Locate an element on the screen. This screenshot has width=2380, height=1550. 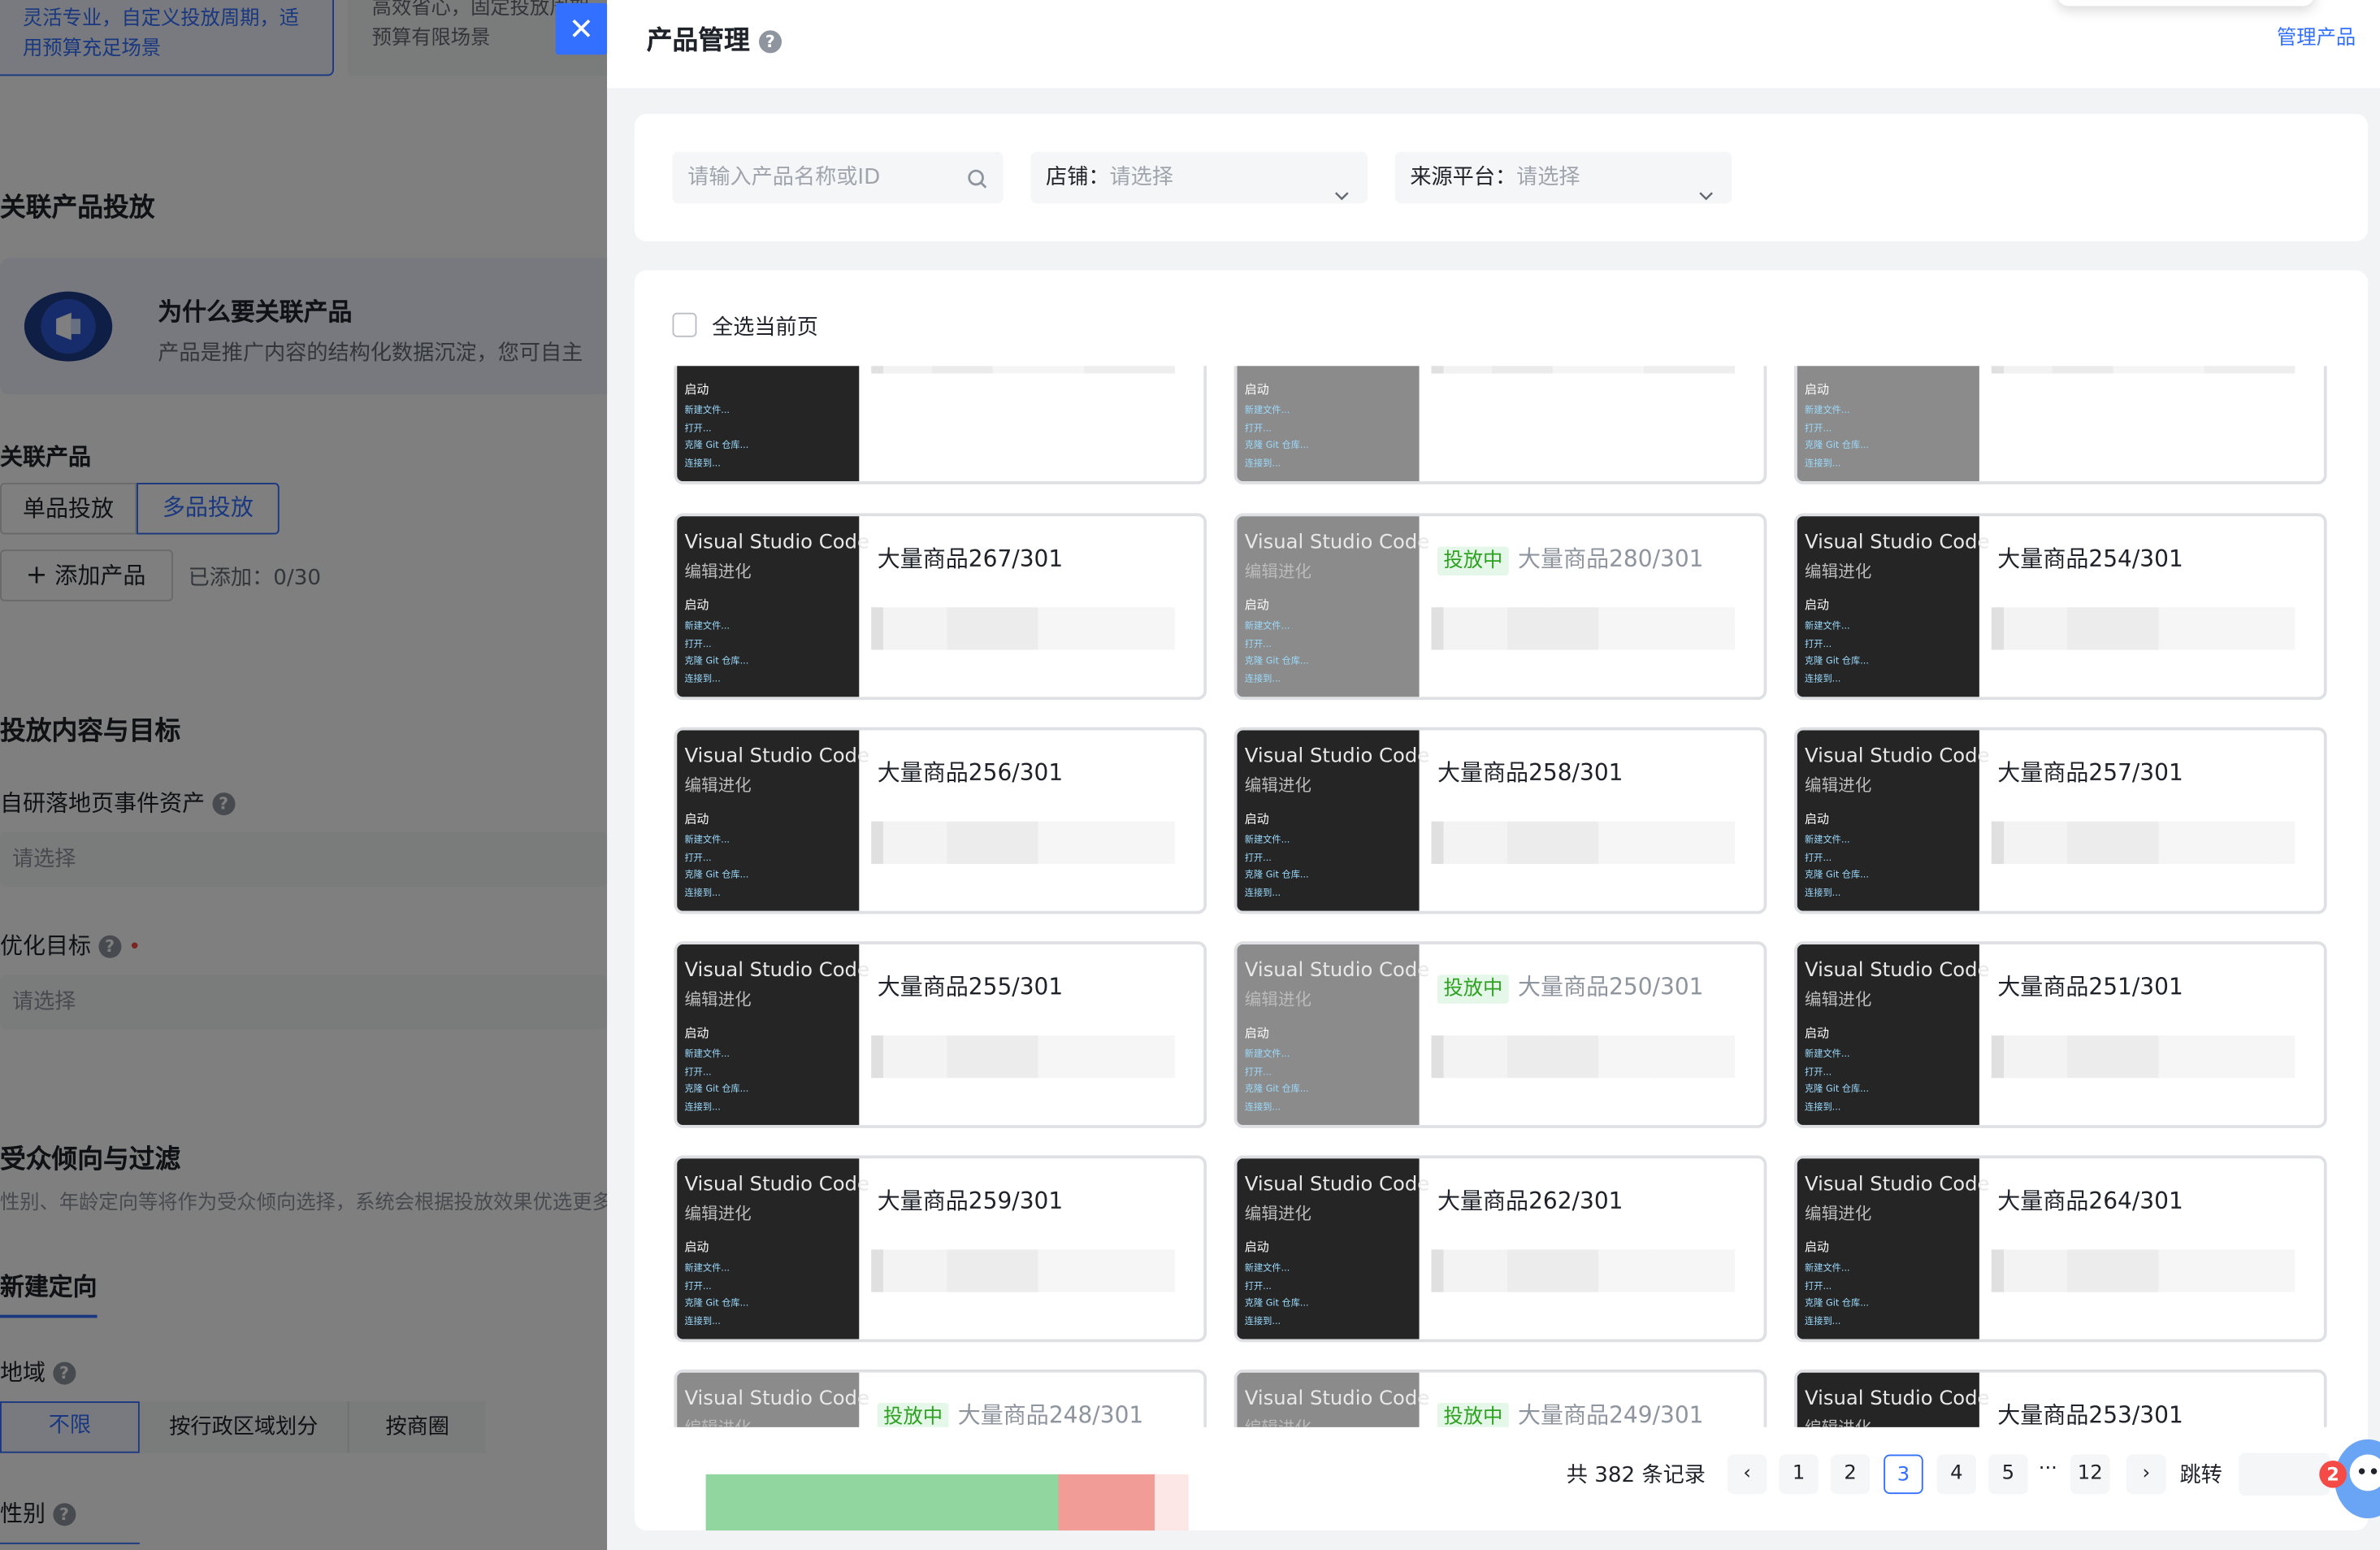
product-name: 大量商品251/301 is located at coordinates (2090, 987).